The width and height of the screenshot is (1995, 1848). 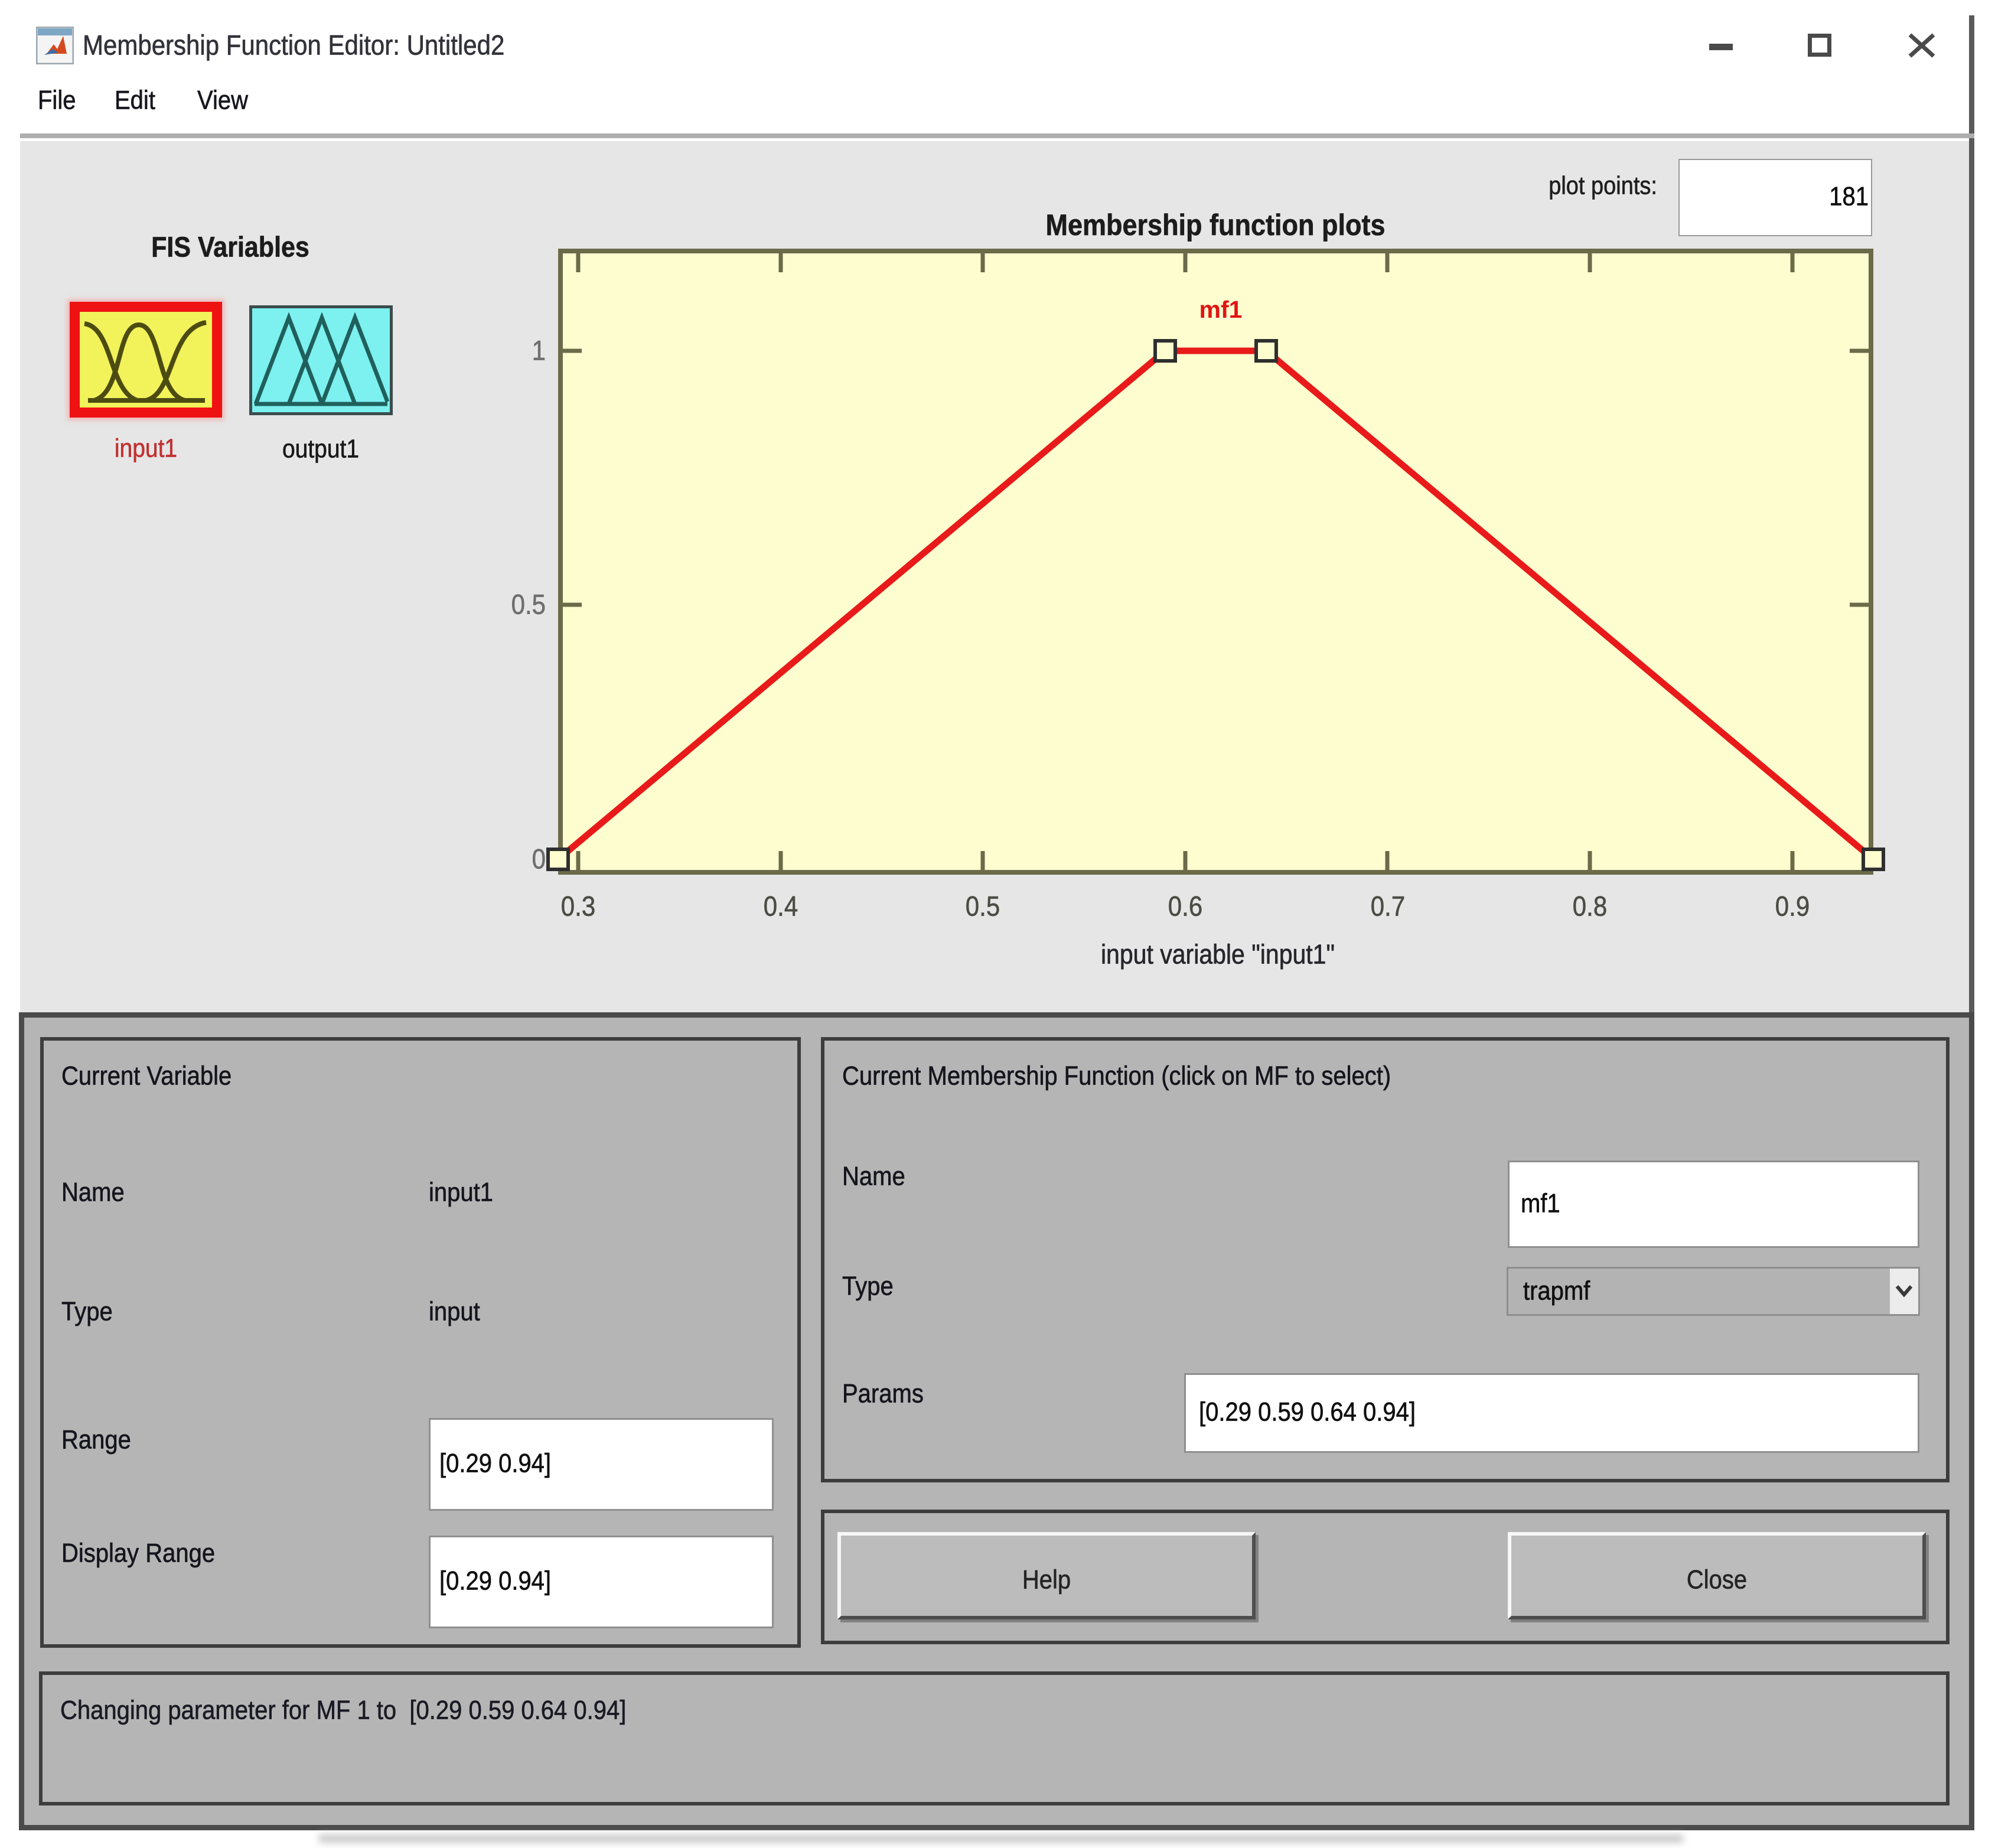 What do you see at coordinates (1221, 310) in the screenshot?
I see `svg-text: mf1` at bounding box center [1221, 310].